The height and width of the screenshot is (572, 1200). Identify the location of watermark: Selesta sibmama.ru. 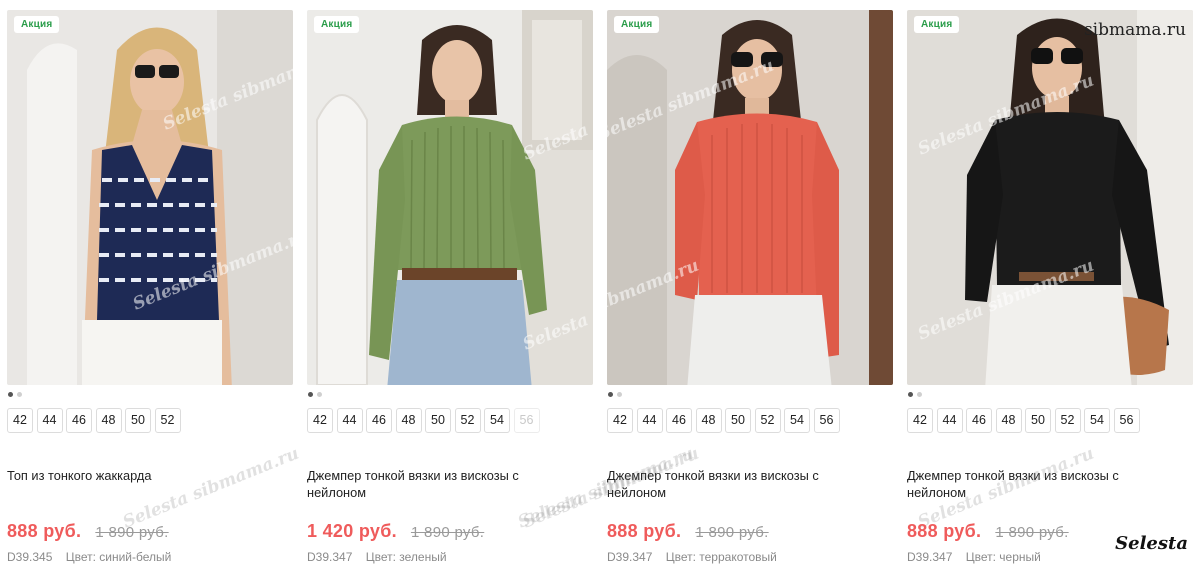
(211, 488).